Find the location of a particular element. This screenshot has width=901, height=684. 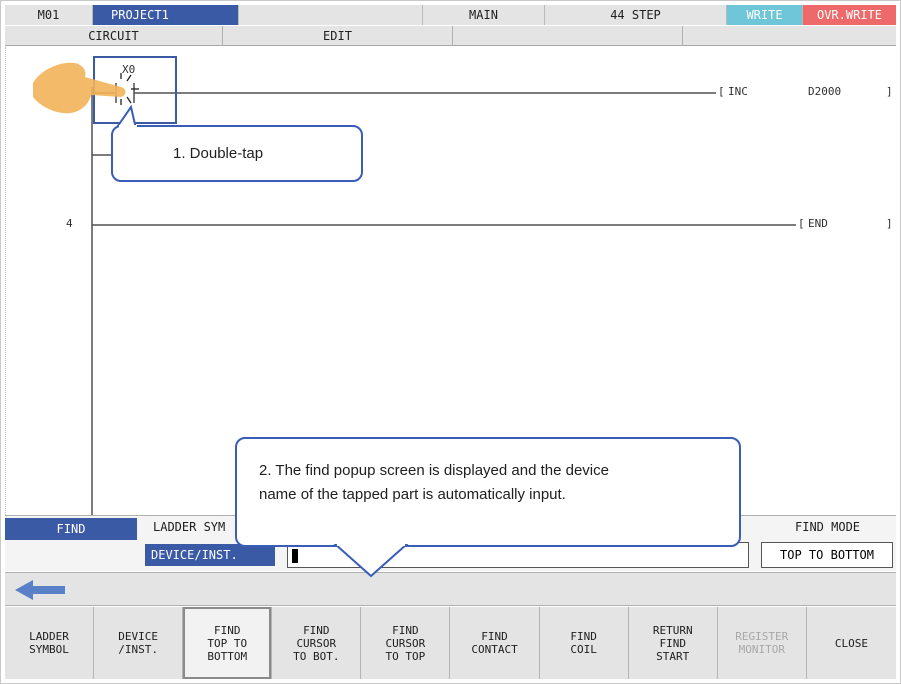

find-mode-value: TOP TO BOTTOM is located at coordinates (827, 555).